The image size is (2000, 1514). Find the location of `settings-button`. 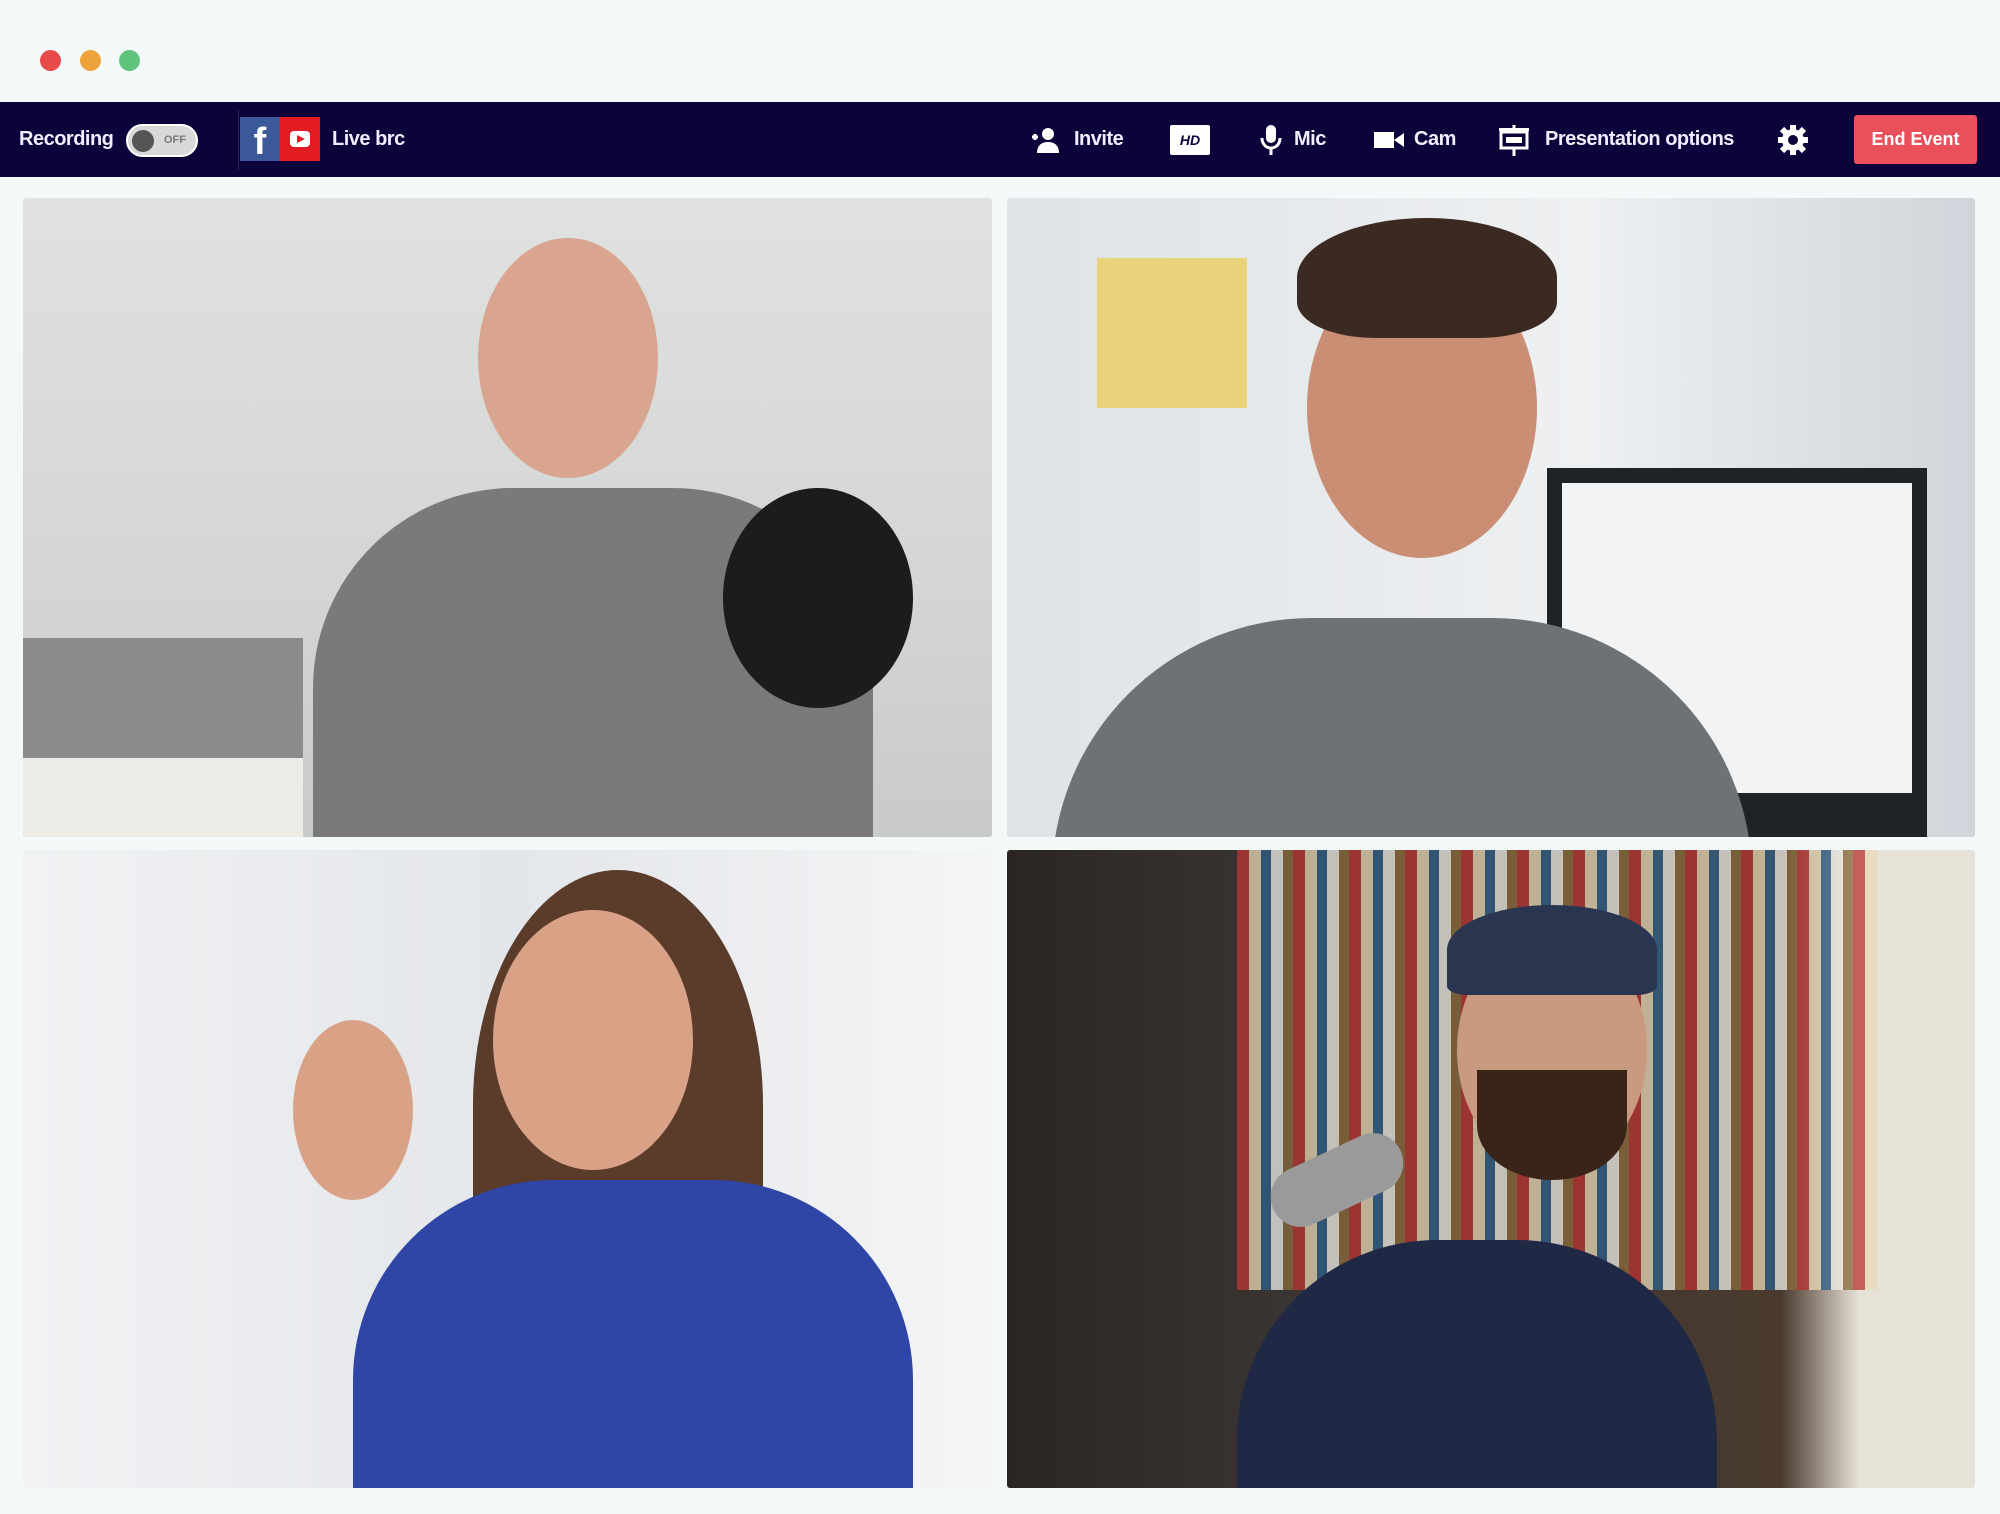

settings-button is located at coordinates (1793, 139).